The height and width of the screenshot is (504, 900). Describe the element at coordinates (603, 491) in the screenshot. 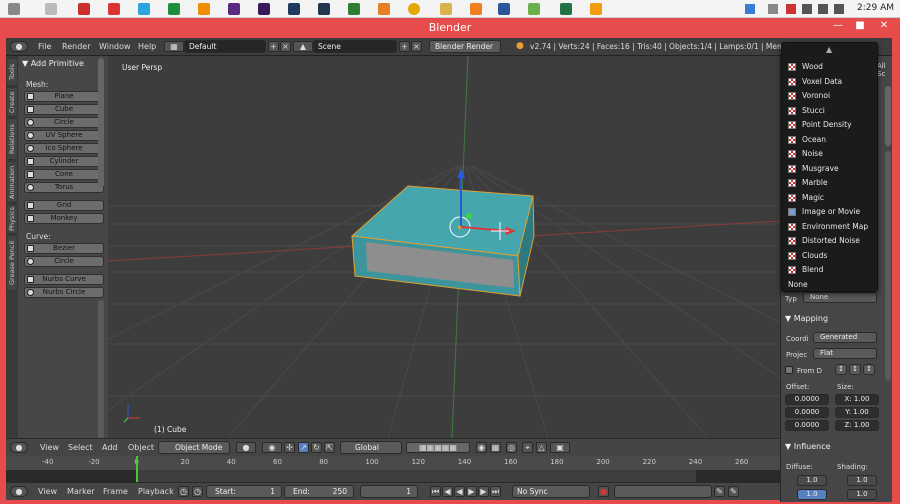

I see `record-icon: ●` at that location.